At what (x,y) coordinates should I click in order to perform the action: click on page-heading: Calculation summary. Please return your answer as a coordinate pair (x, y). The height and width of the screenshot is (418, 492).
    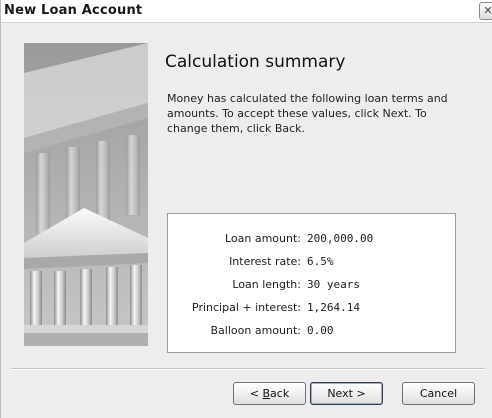
    Looking at the image, I should click on (255, 62).